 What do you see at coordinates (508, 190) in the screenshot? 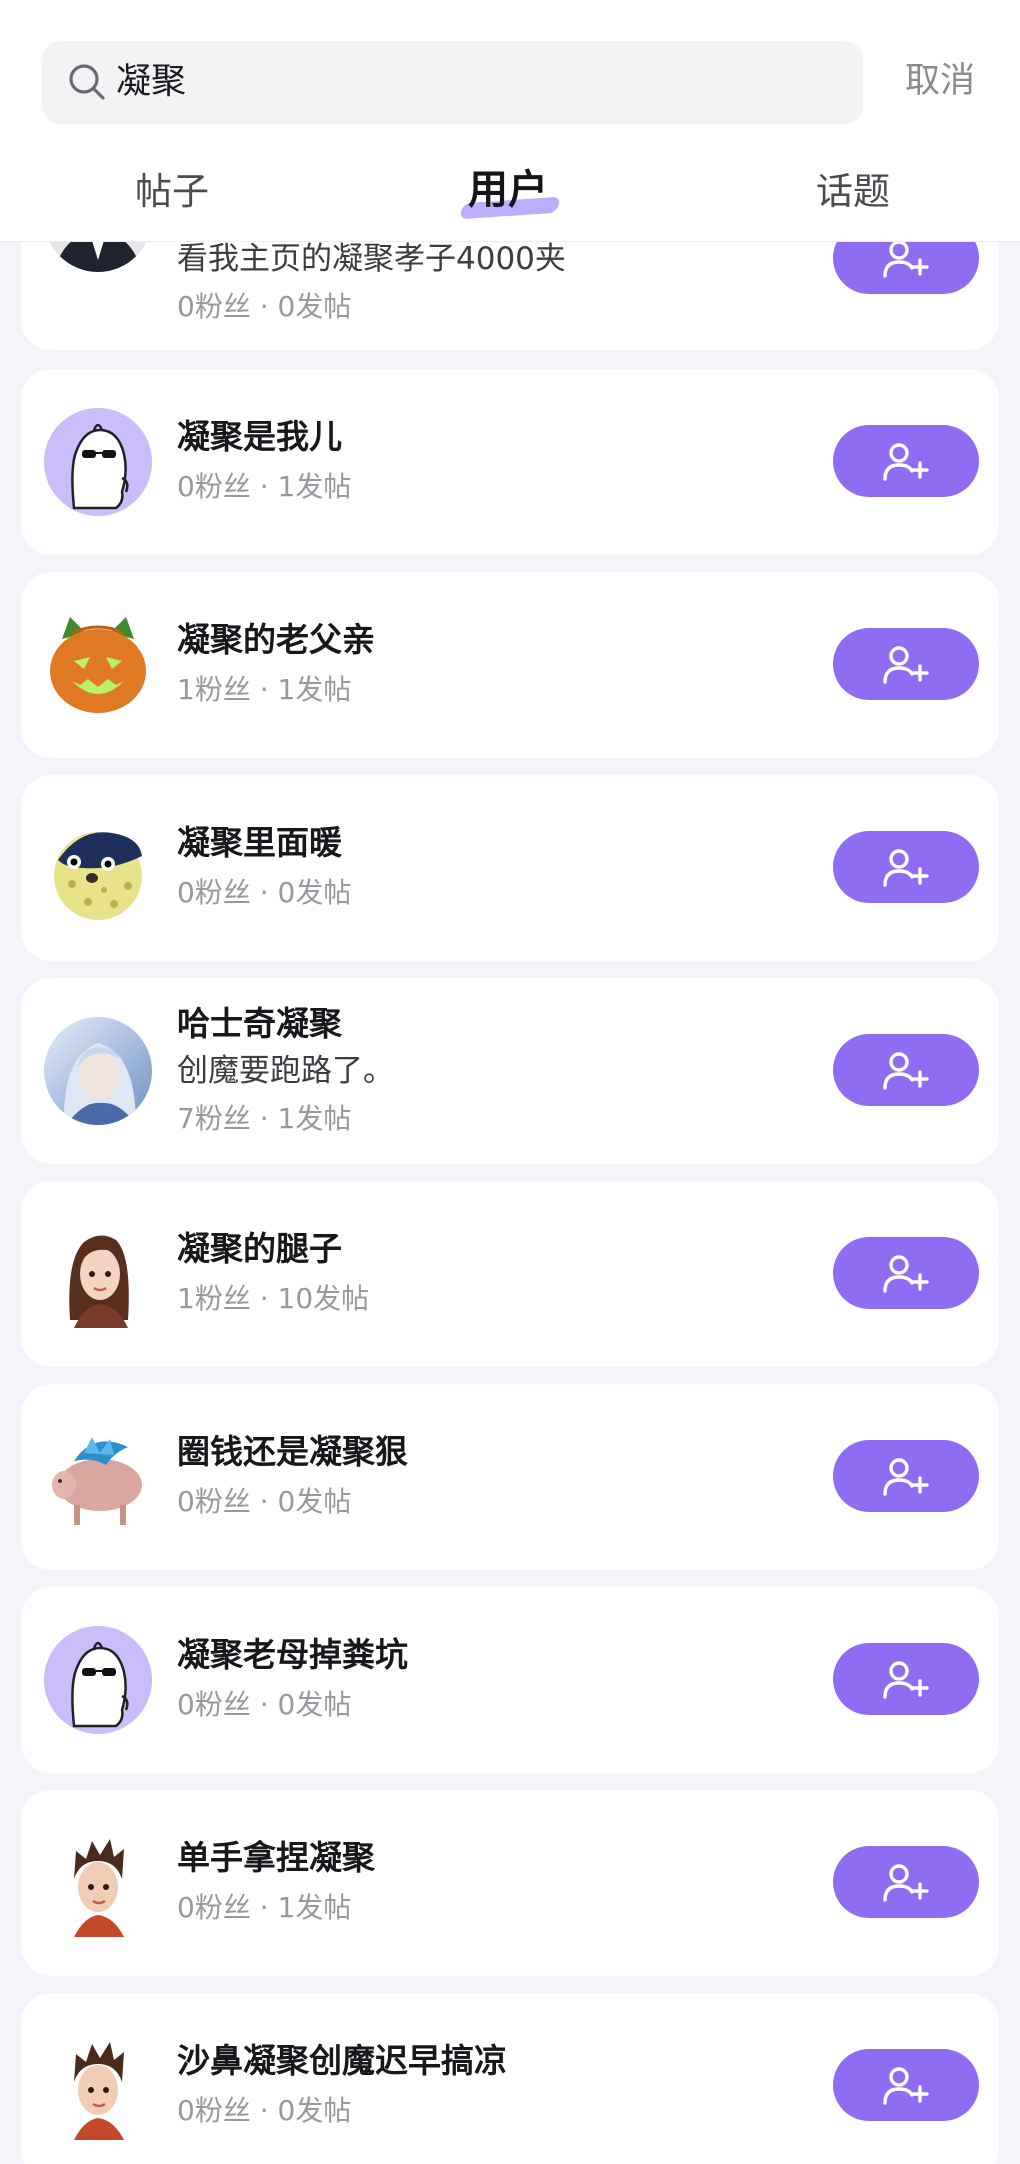
I see `tab-users: 用户` at bounding box center [508, 190].